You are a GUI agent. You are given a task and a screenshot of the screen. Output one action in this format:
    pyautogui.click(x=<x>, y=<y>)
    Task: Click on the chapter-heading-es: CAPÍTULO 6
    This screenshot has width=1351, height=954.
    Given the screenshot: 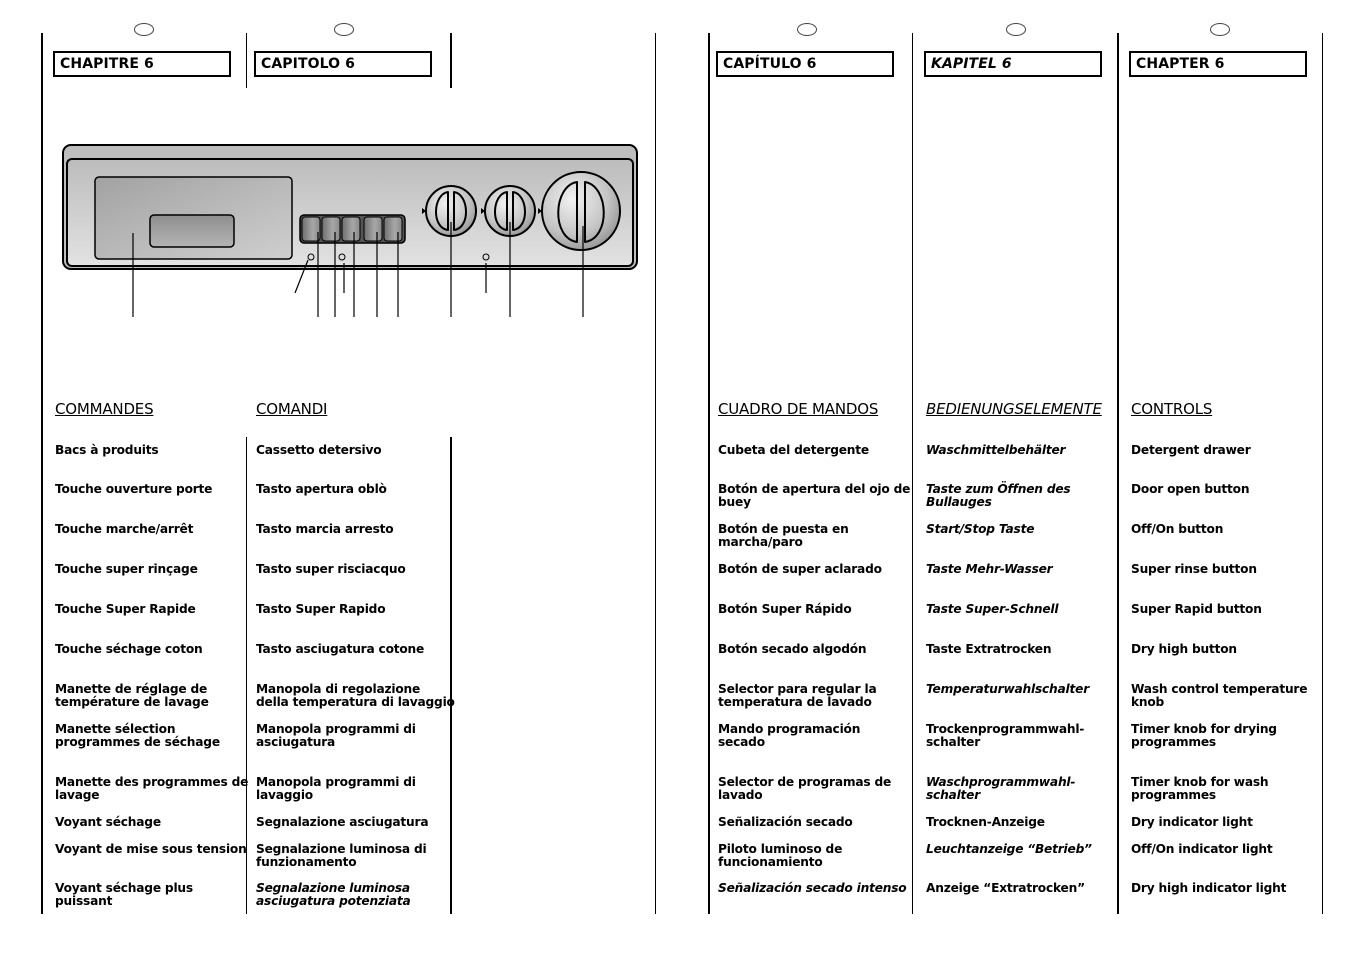 What is the action you would take?
    pyautogui.click(x=805, y=64)
    